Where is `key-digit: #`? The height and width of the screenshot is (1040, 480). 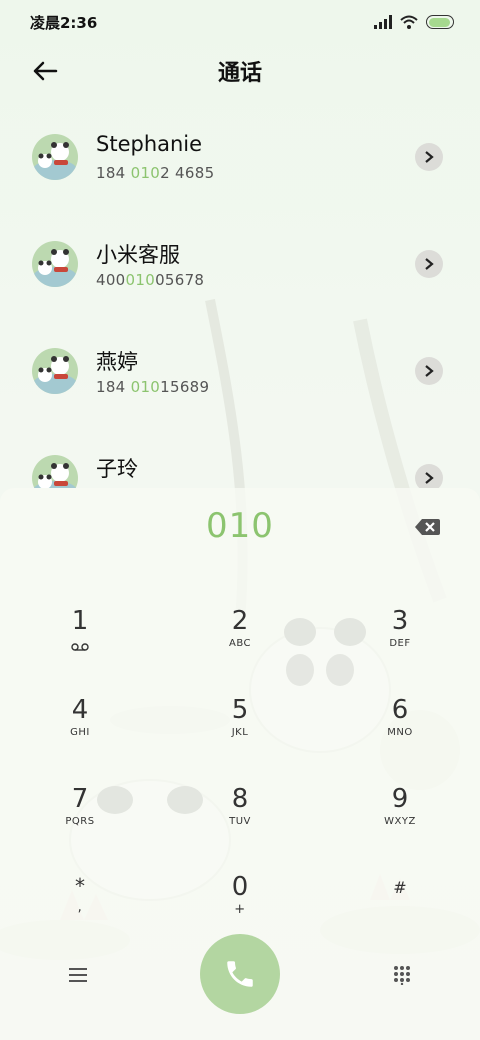 key-digit: # is located at coordinates (400, 887).